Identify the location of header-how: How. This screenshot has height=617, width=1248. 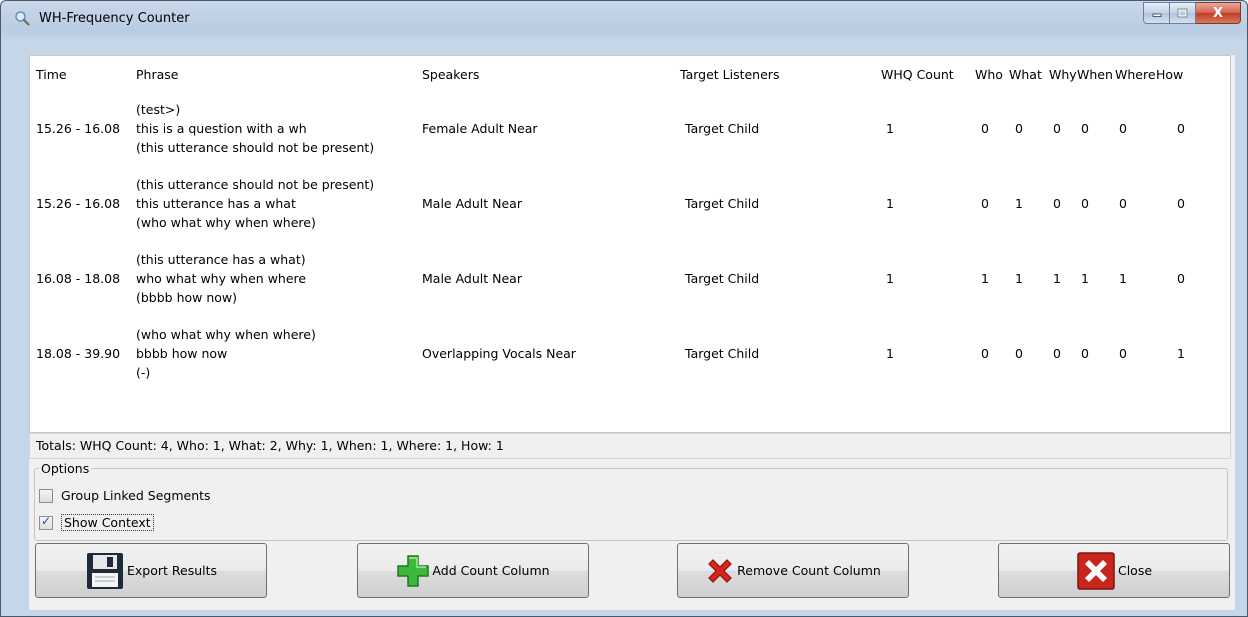
(1169, 77).